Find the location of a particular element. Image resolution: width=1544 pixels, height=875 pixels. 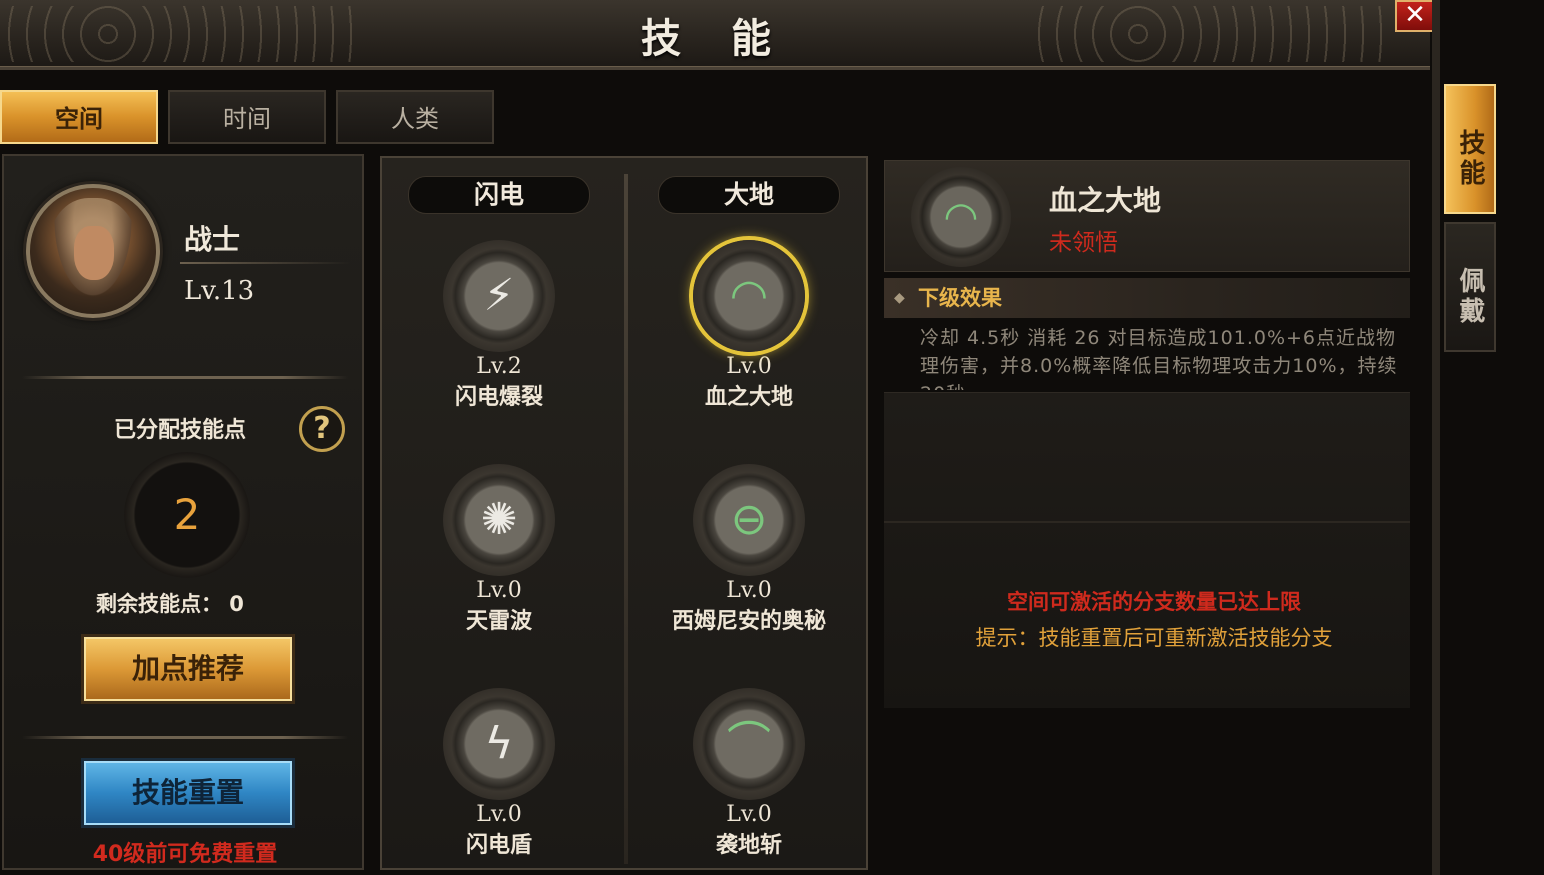

lightning-bolt-icon: ⚡ is located at coordinates (499, 296).